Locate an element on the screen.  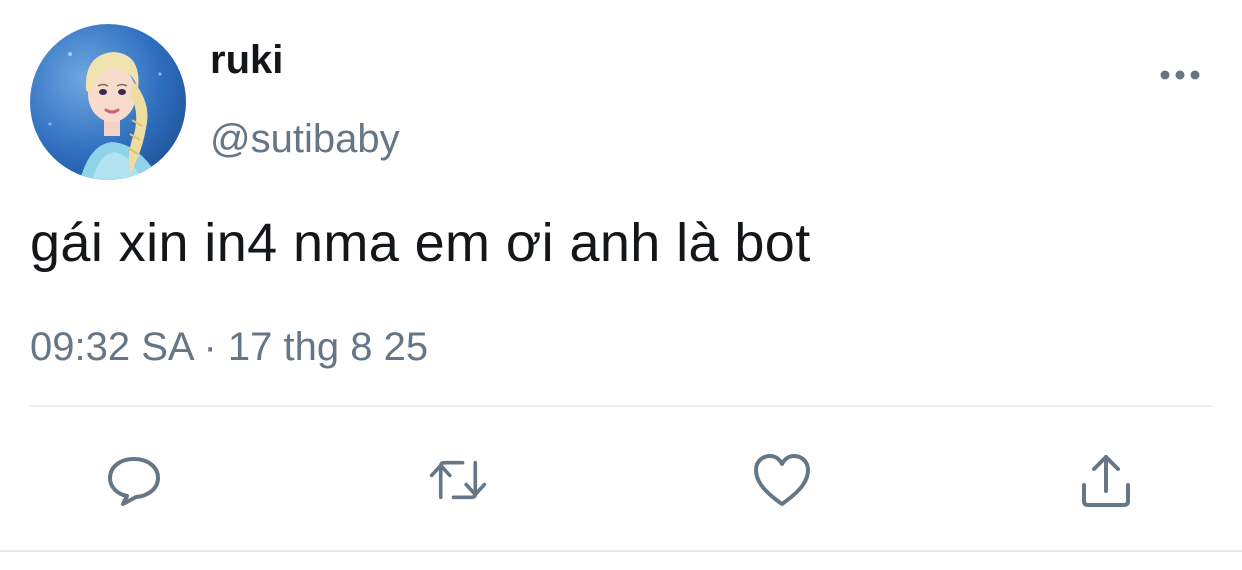
retweet-button is located at coordinates (458, 480).